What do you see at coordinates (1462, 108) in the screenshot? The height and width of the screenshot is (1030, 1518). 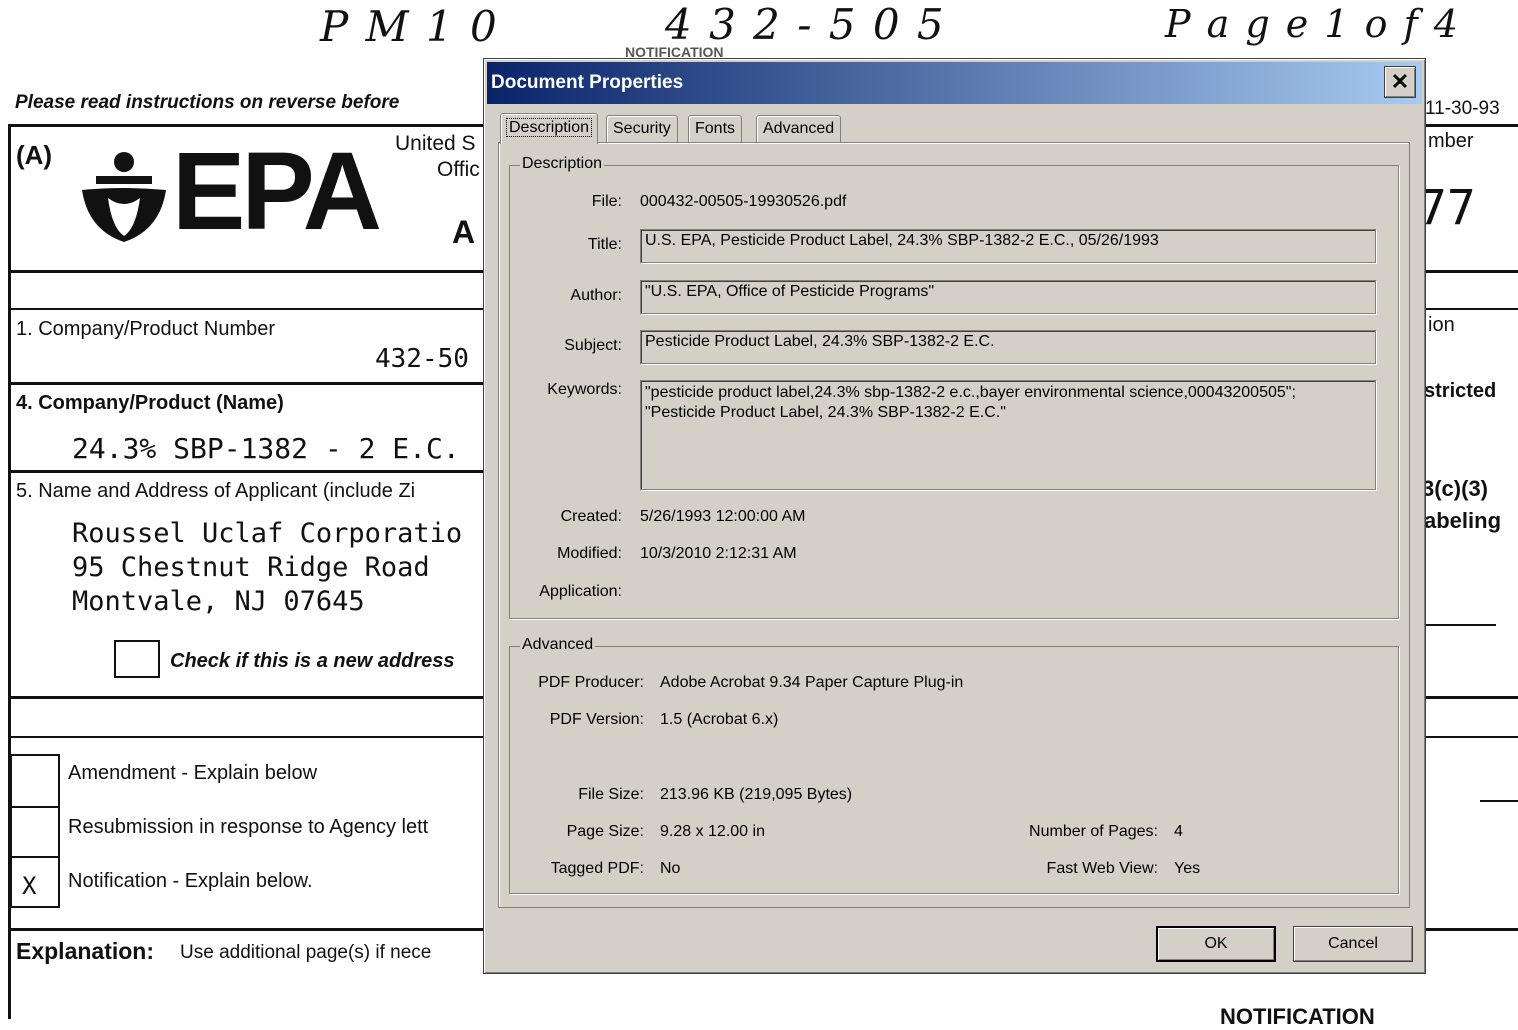 I see `form-date: 11-30-93` at bounding box center [1462, 108].